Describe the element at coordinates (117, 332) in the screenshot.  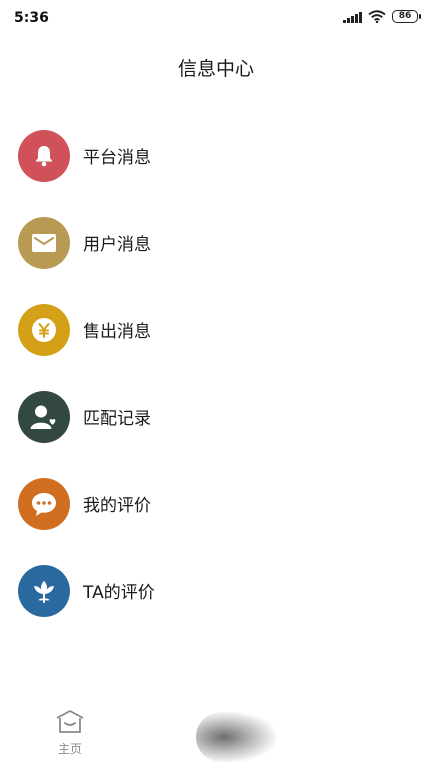
I see `menu-item-label: 售出消息` at that location.